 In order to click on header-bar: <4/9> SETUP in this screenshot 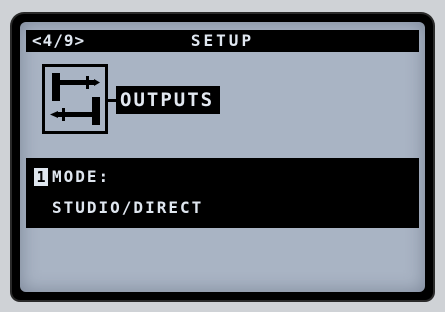, I will do `click(222, 41)`.